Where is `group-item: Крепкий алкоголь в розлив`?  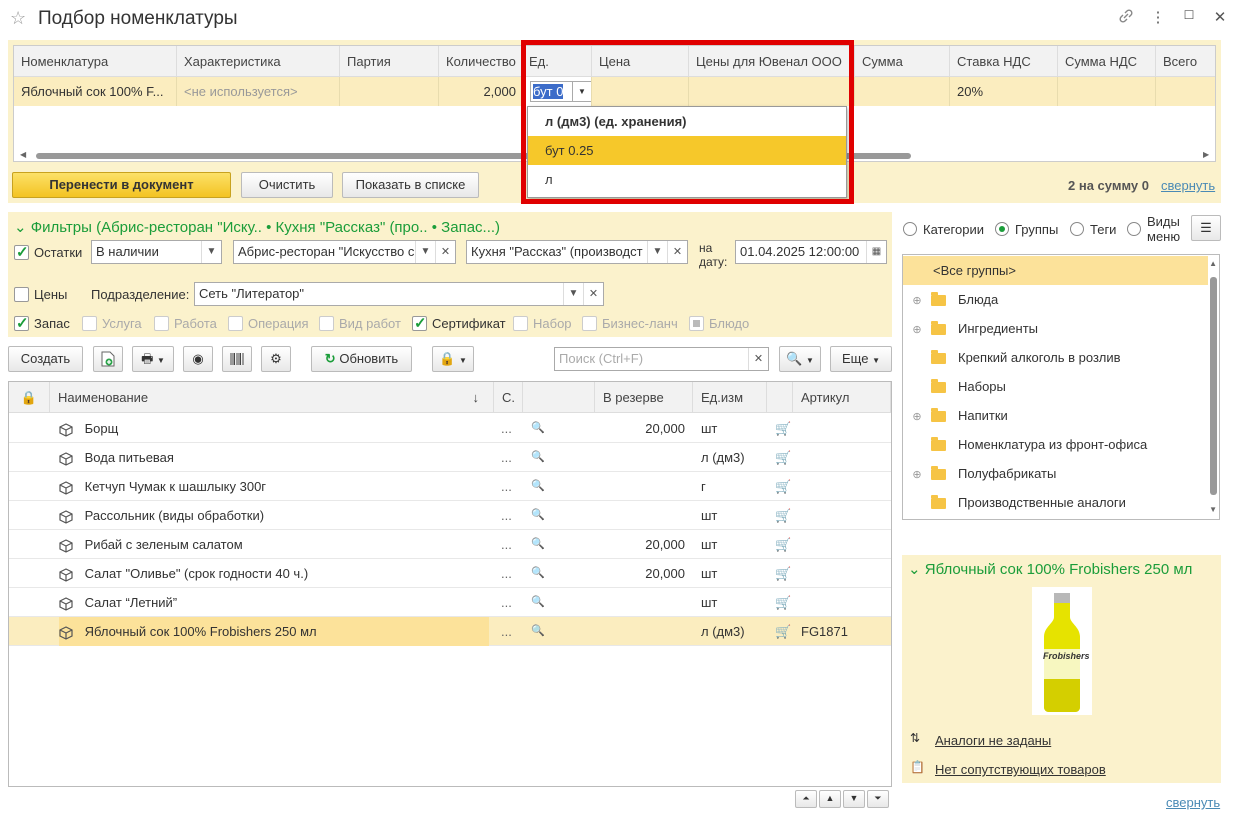
group-item: Крепкий алкоголь в розлив is located at coordinates (1055, 357).